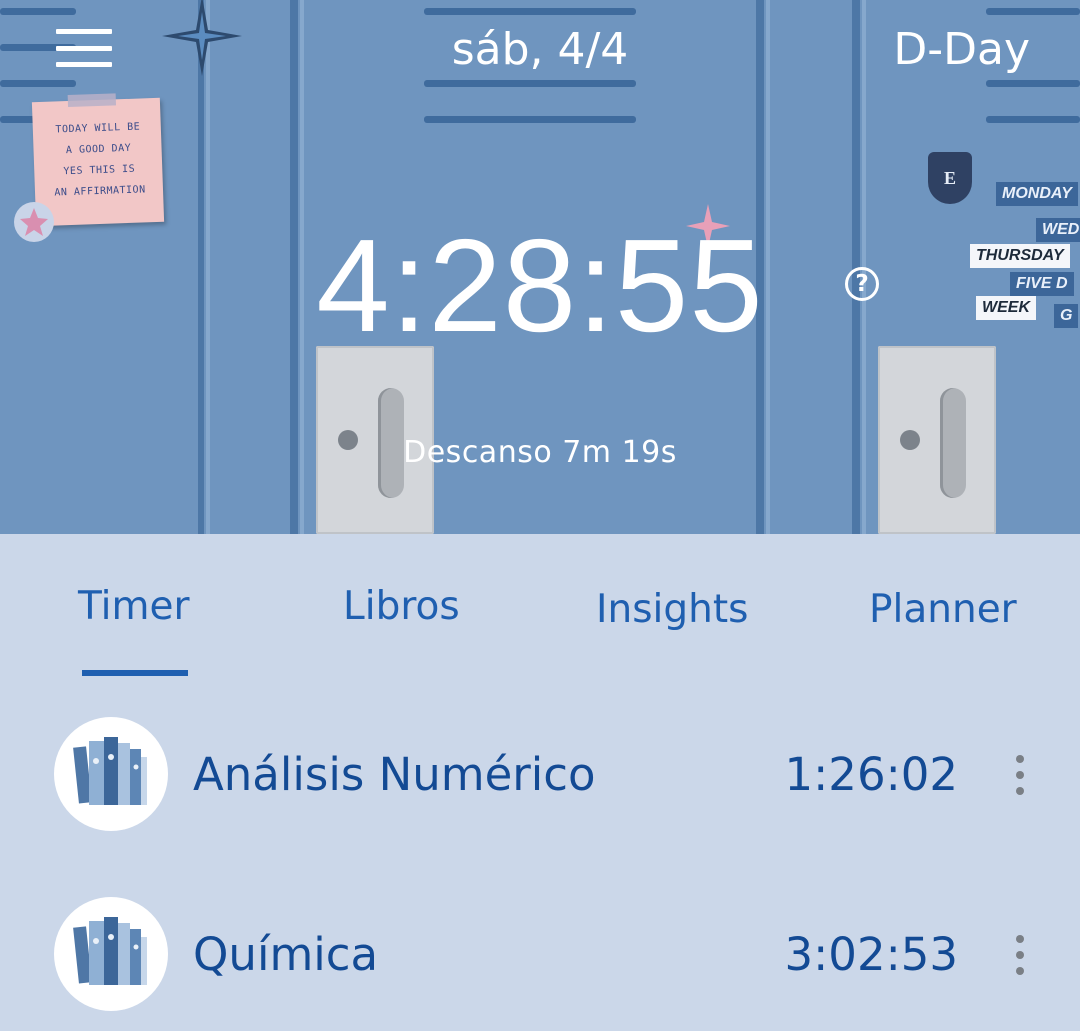 This screenshot has height=1031, width=1080. What do you see at coordinates (540, 50) in the screenshot?
I see `date-label: sáb, 4/4` at bounding box center [540, 50].